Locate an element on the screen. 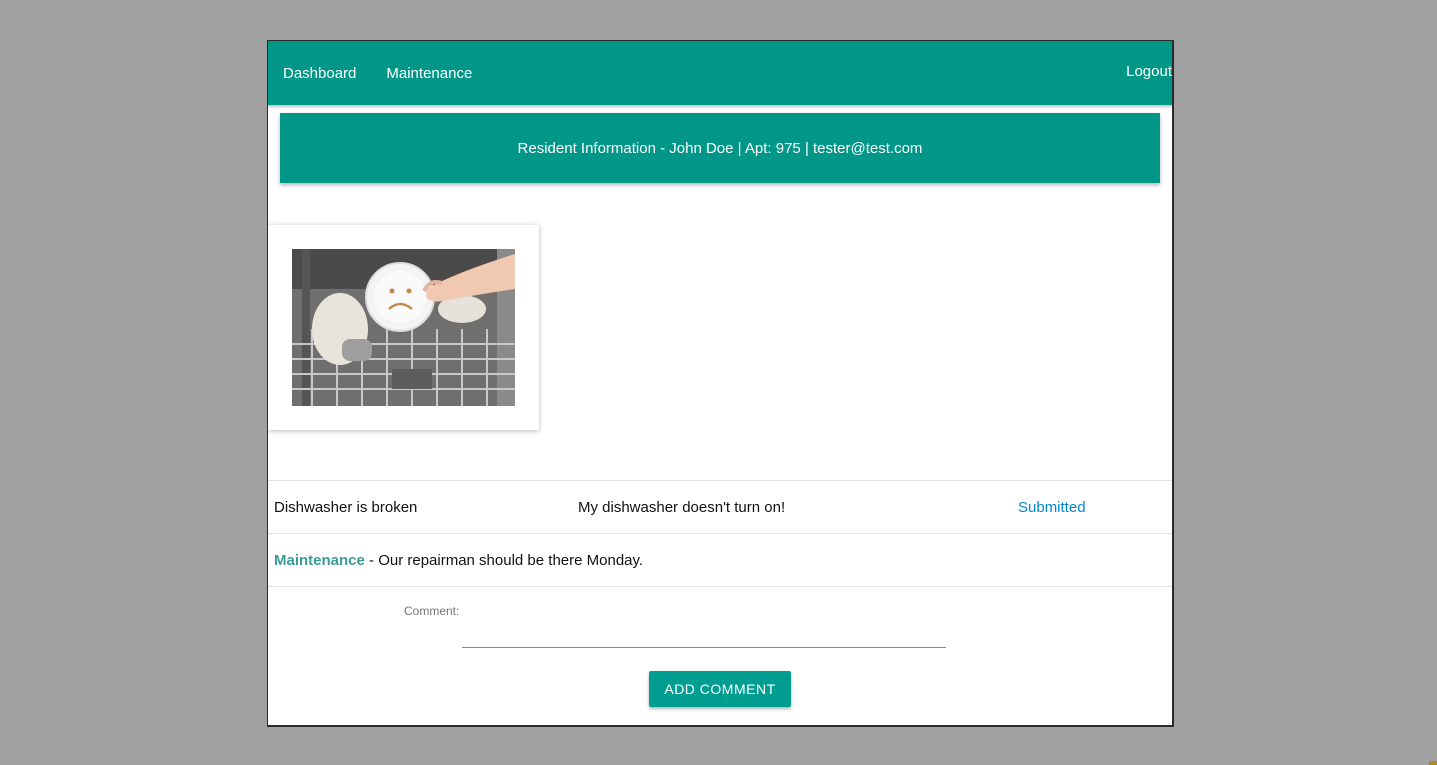  request-title: Dishwasher is broken is located at coordinates (346, 507).